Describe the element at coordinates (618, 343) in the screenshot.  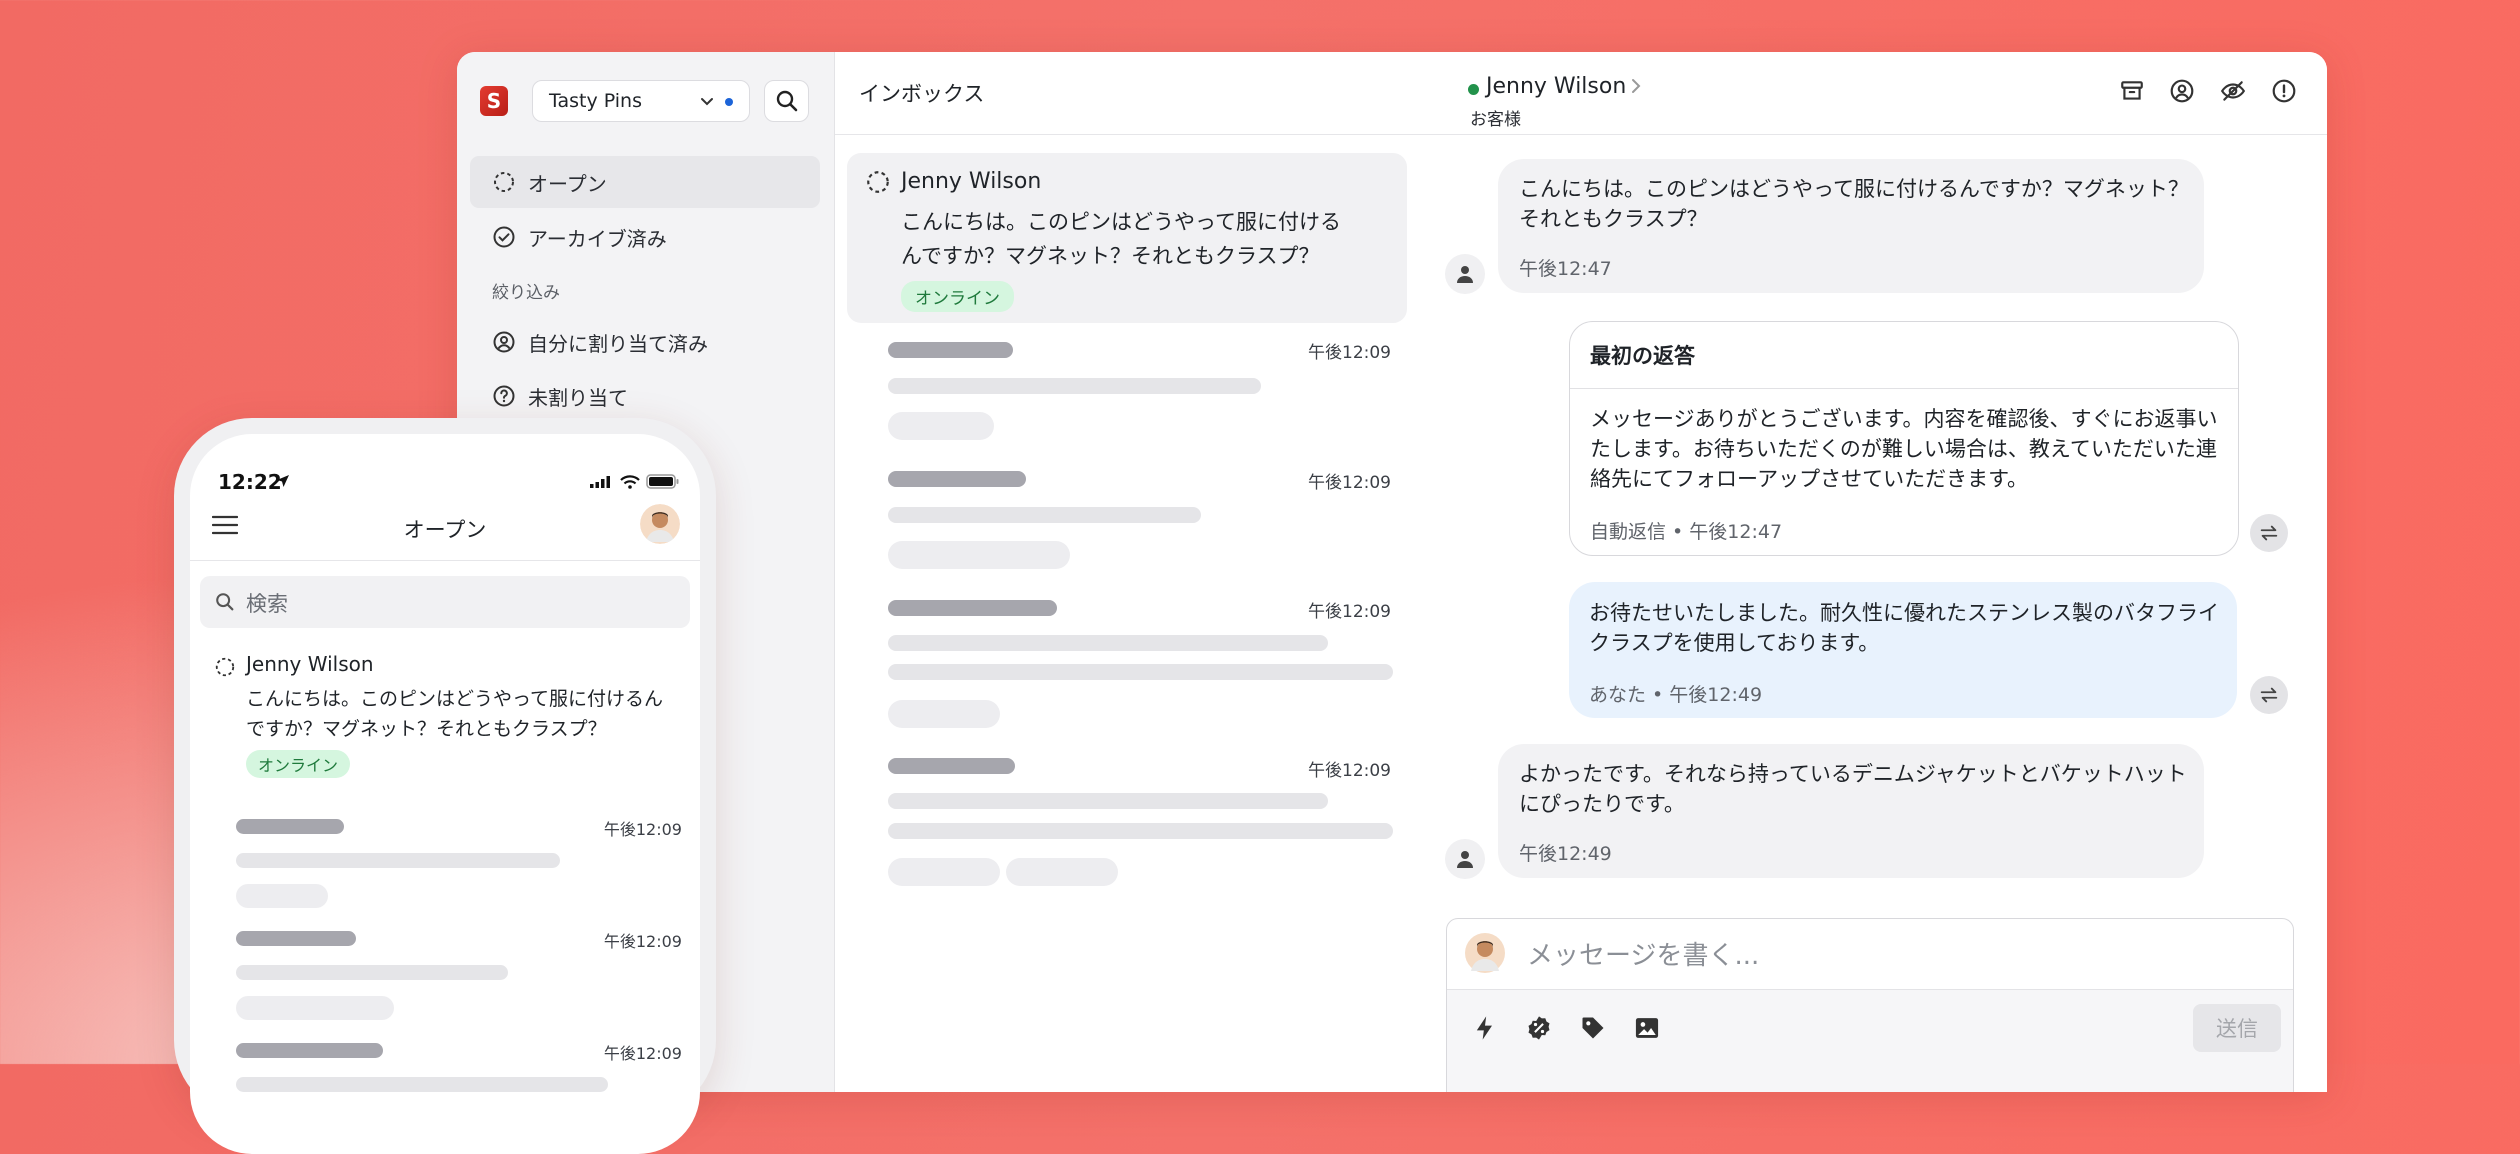
I see `sidebar-item-label: 自分に割り当て済み` at that location.